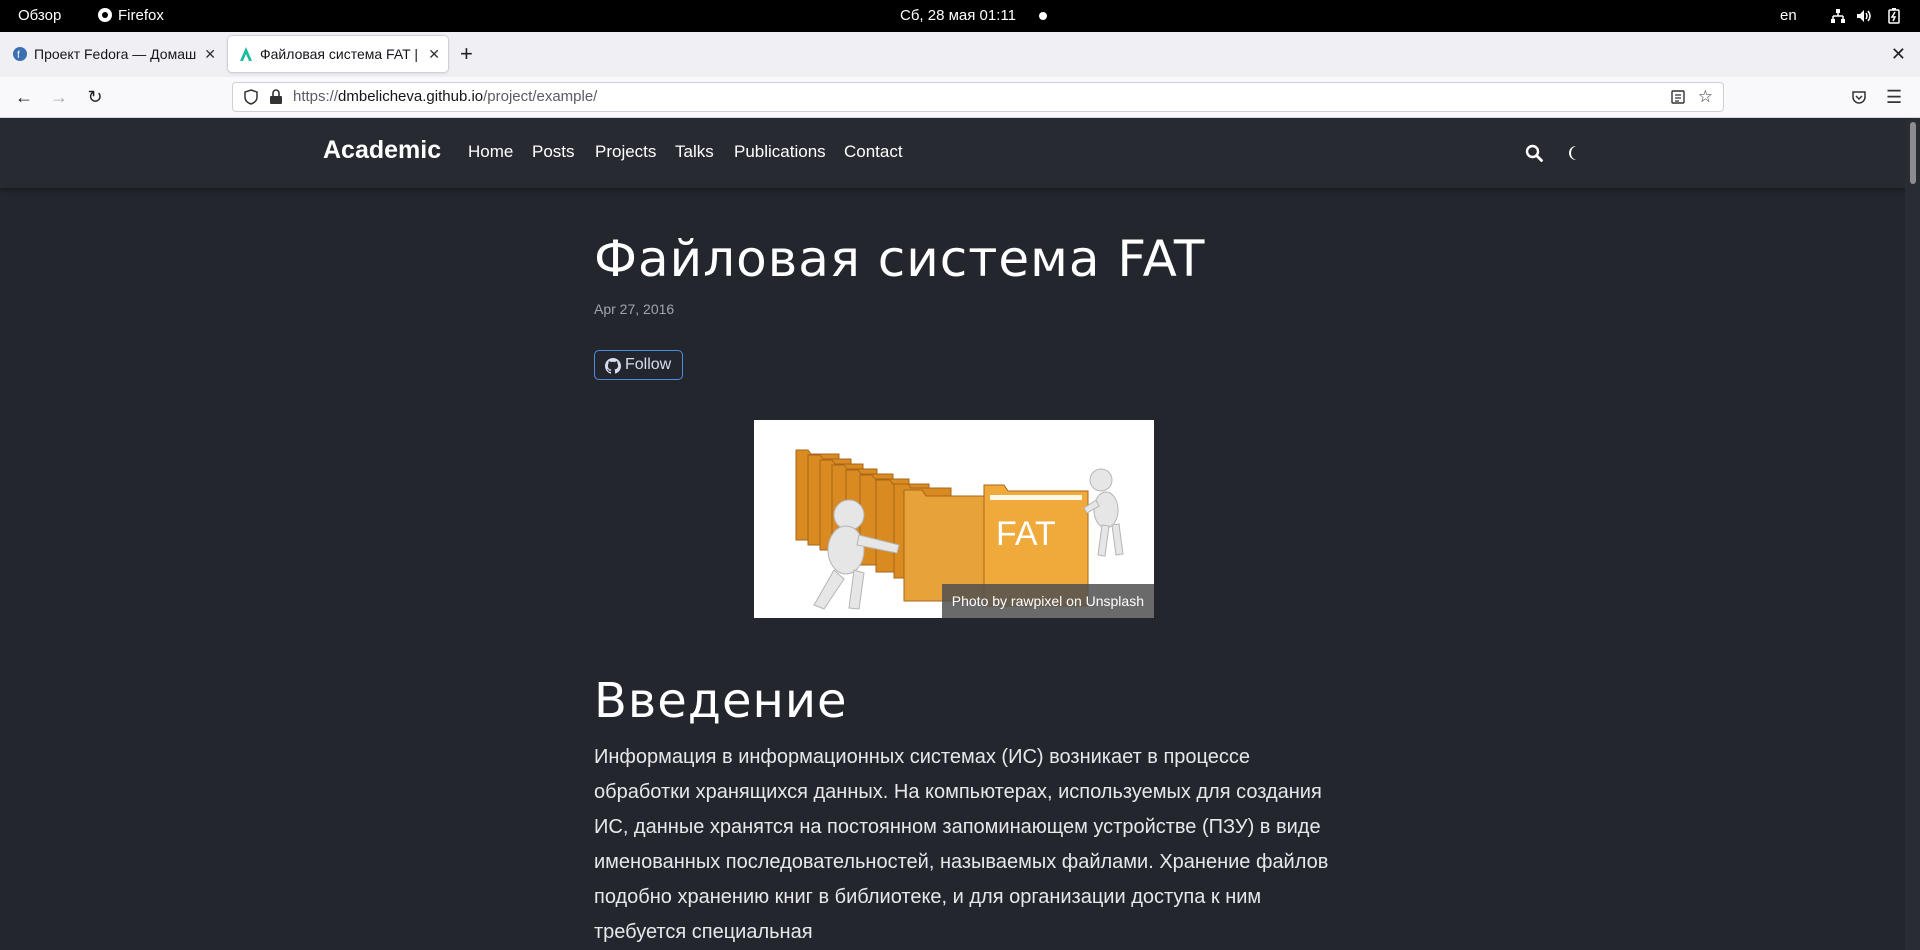 This screenshot has height=950, width=1920. Describe the element at coordinates (24, 97) in the screenshot. I see `back-arrow-icon: ←` at that location.